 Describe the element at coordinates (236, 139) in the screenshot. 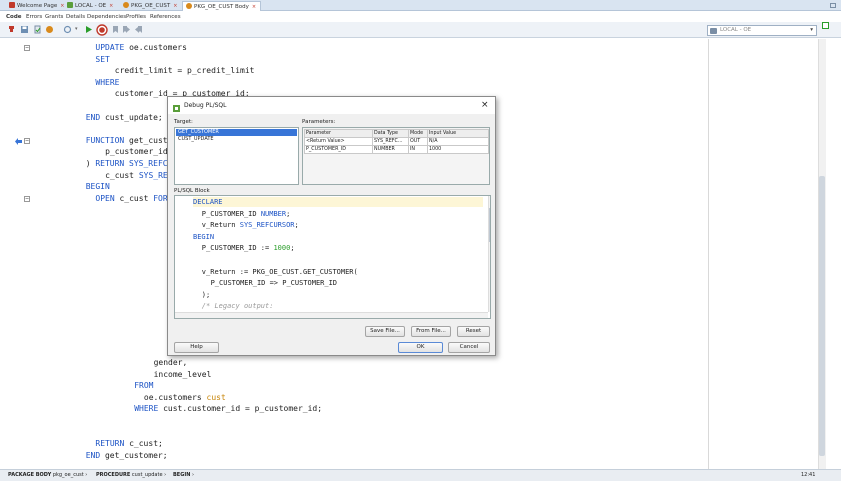

I see `target-item-cust-update: CUST_UPDATE` at that location.